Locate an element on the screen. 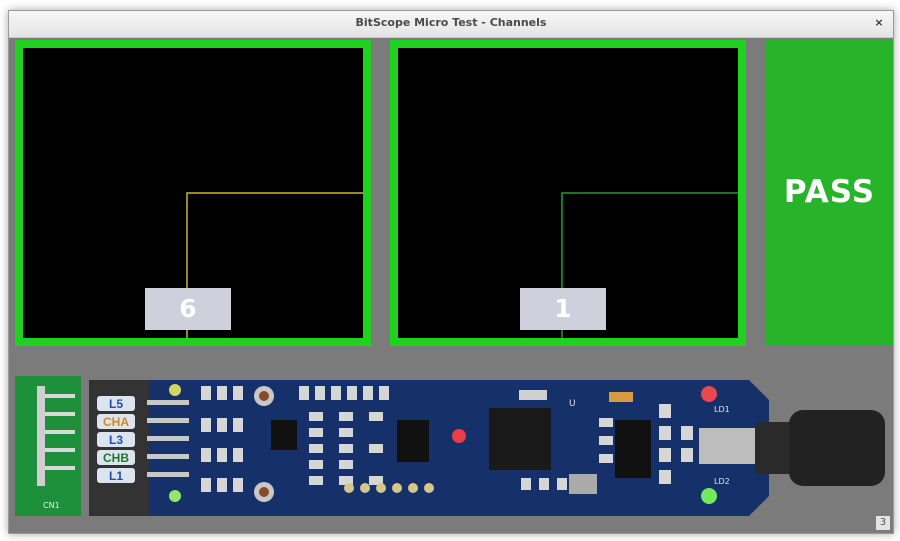  pass-indicator: PASS is located at coordinates (829, 193).